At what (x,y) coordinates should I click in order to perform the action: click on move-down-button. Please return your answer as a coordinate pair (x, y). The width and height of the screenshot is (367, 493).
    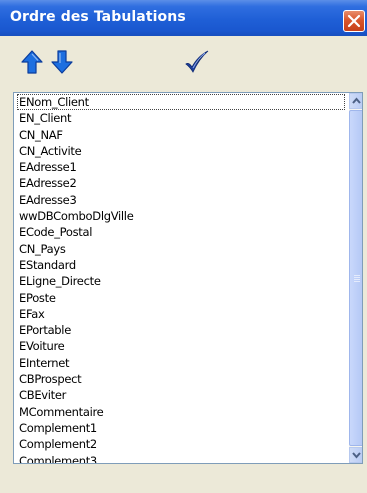
    Looking at the image, I should click on (62, 62).